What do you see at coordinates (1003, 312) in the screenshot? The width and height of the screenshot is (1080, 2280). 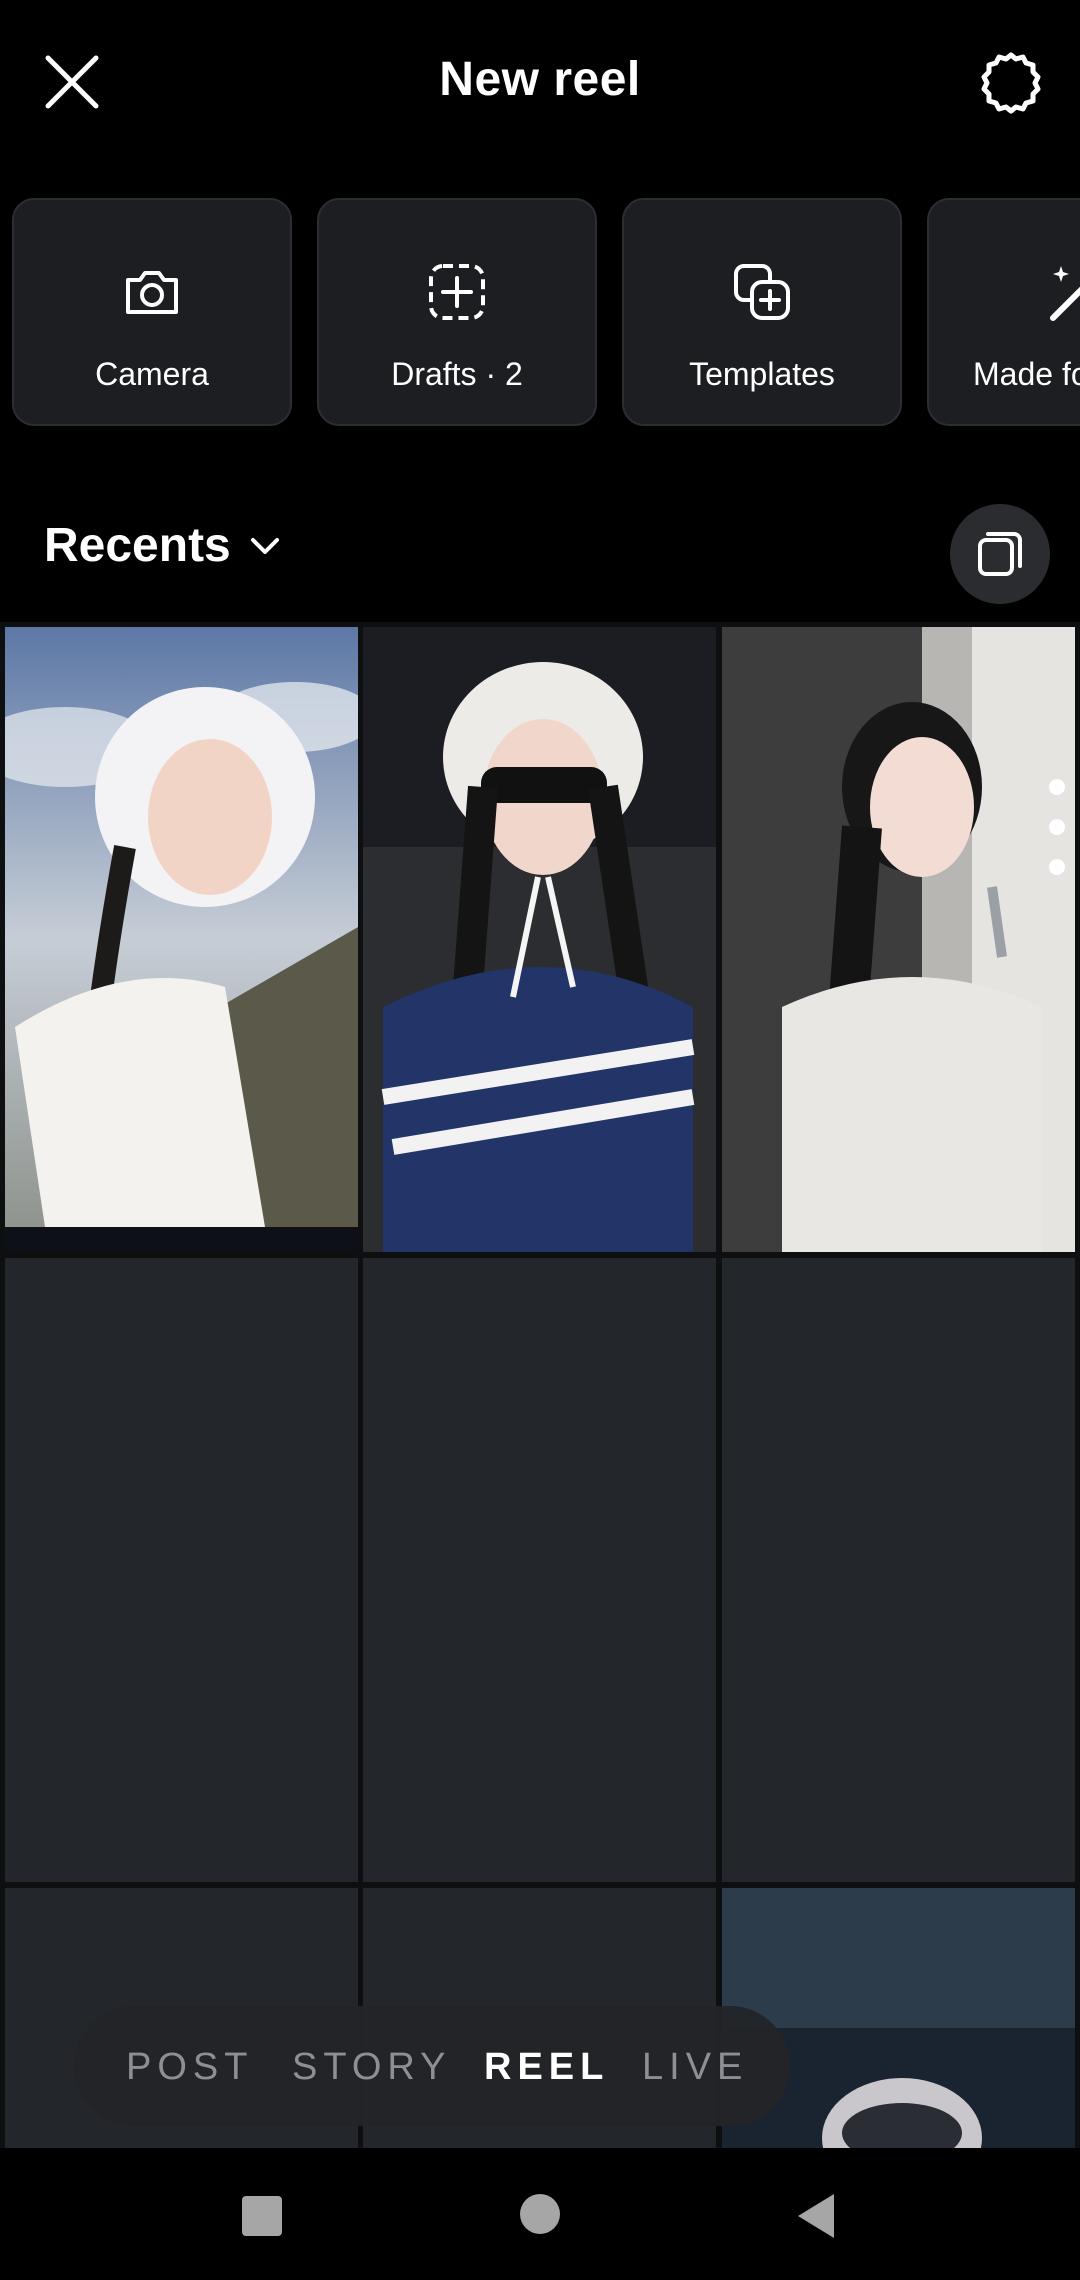 I see `made-for-you-card: Made fo` at bounding box center [1003, 312].